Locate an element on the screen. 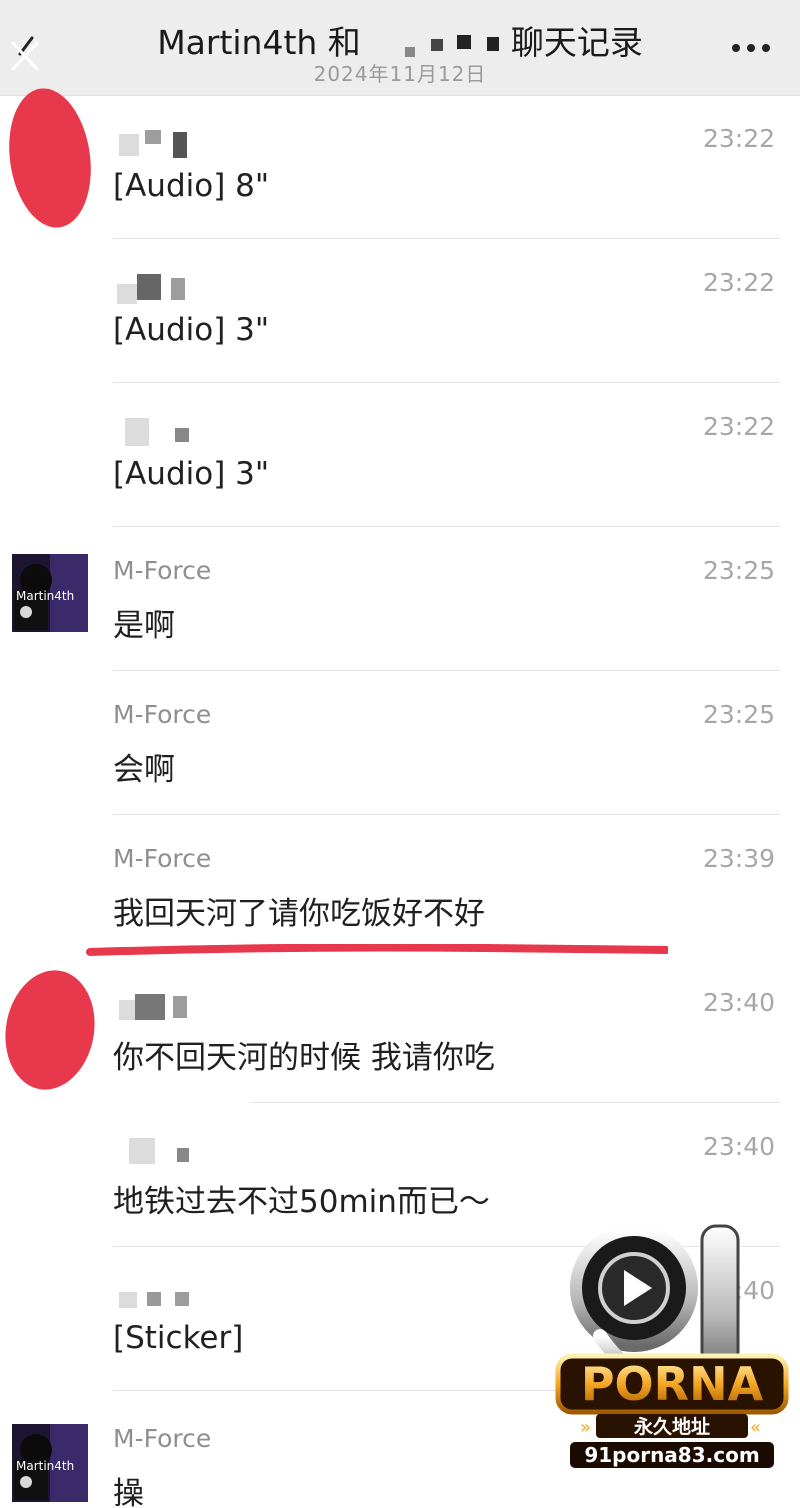  audio-message: [Audio] 8" is located at coordinates (191, 186).